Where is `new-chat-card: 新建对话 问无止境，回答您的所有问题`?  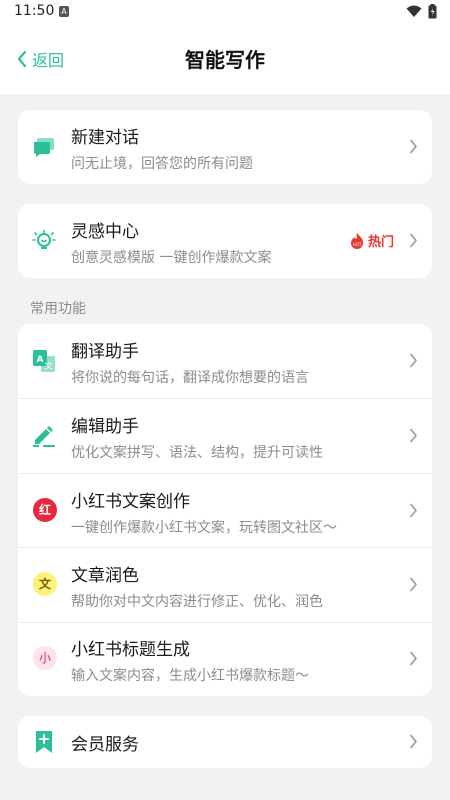
new-chat-card: 新建对话 问无止境，回答您的所有问题 is located at coordinates (225, 147).